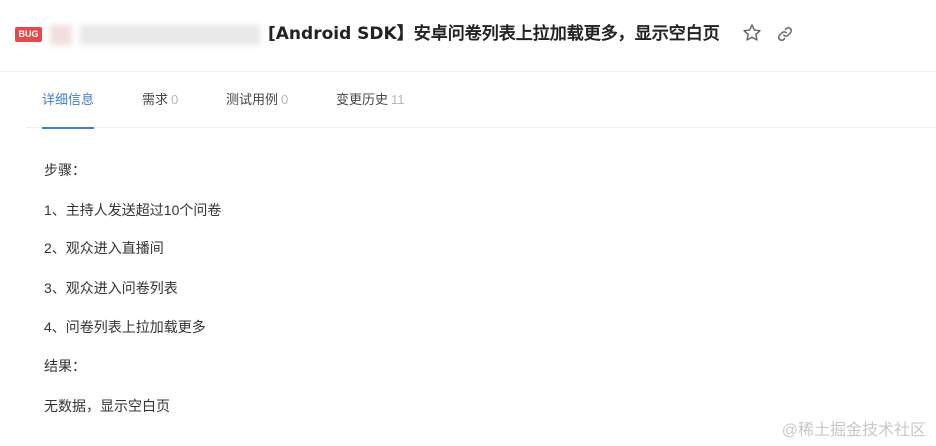 The width and height of the screenshot is (936, 446). What do you see at coordinates (65, 170) in the screenshot?
I see `steps-heading: 步骤：` at bounding box center [65, 170].